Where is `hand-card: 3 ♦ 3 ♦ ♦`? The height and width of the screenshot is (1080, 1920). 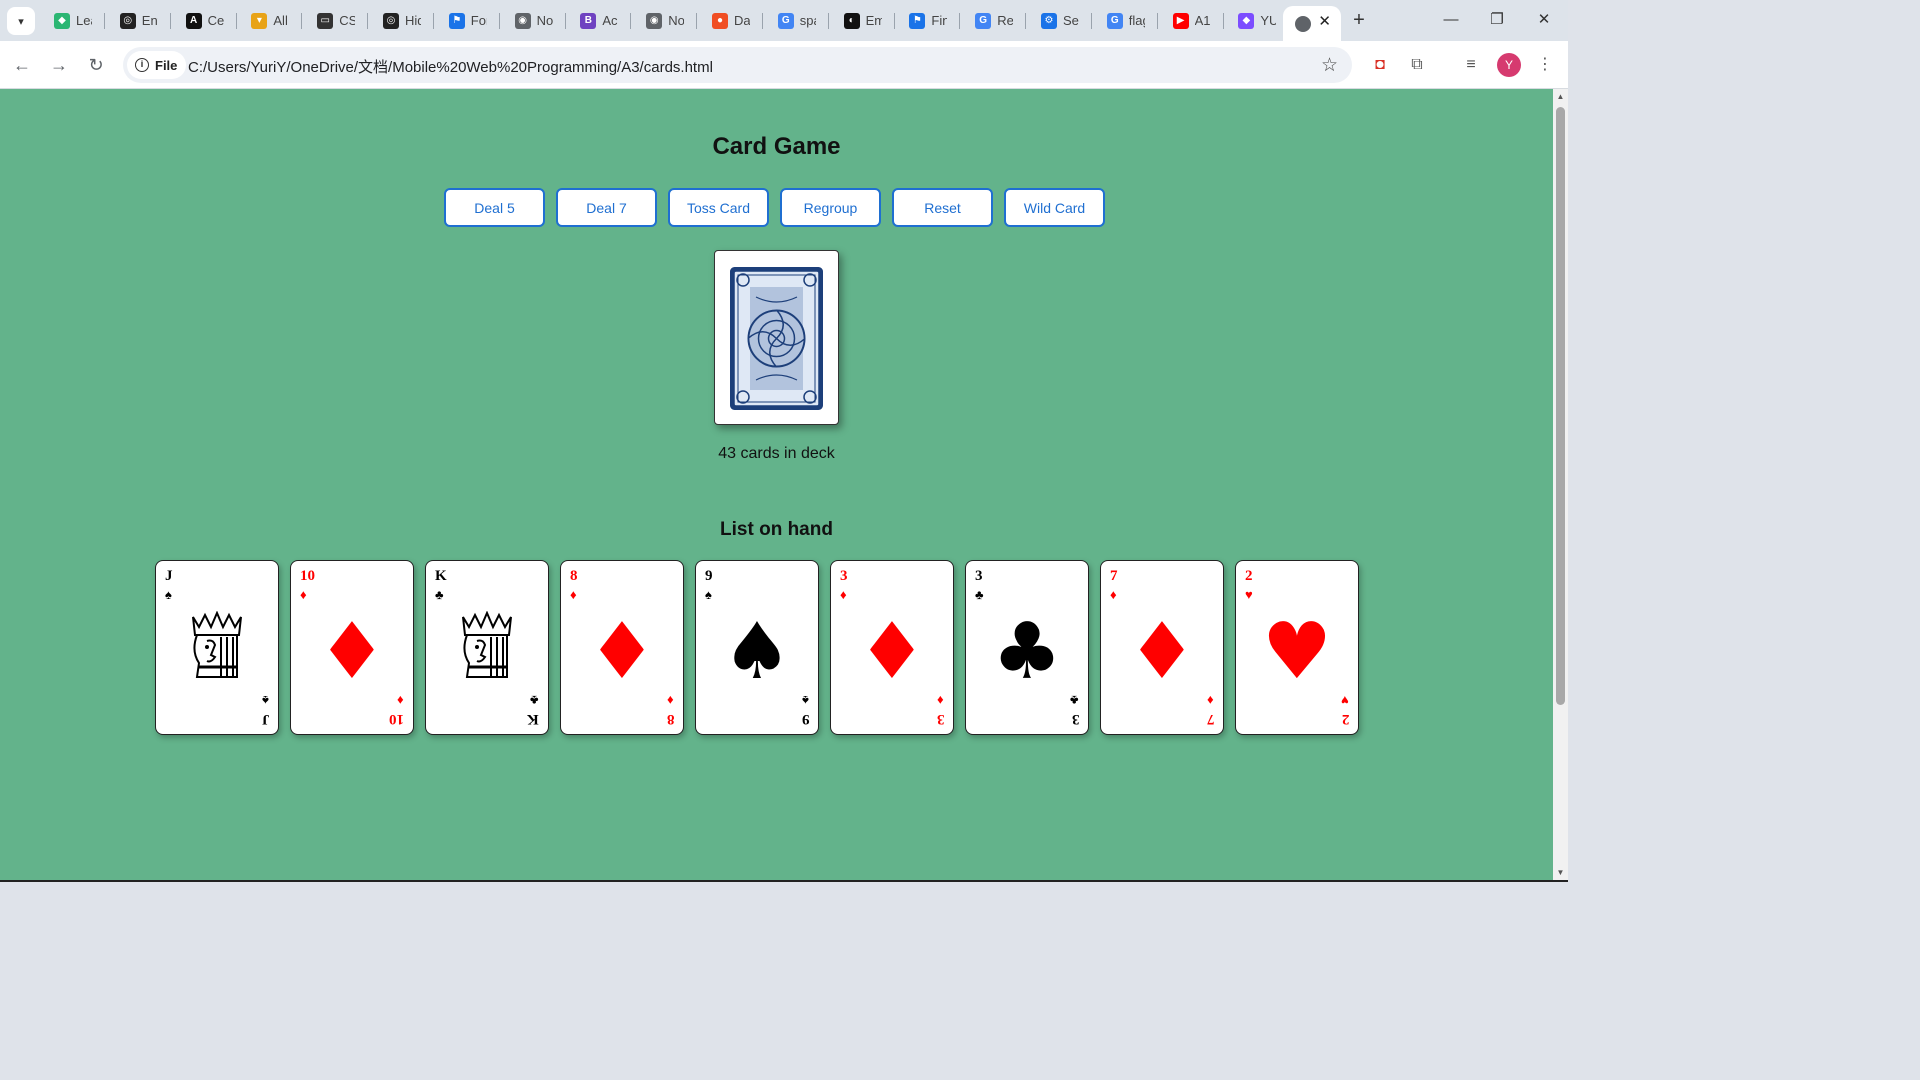 hand-card: 3 ♦ 3 ♦ ♦ is located at coordinates (892, 647).